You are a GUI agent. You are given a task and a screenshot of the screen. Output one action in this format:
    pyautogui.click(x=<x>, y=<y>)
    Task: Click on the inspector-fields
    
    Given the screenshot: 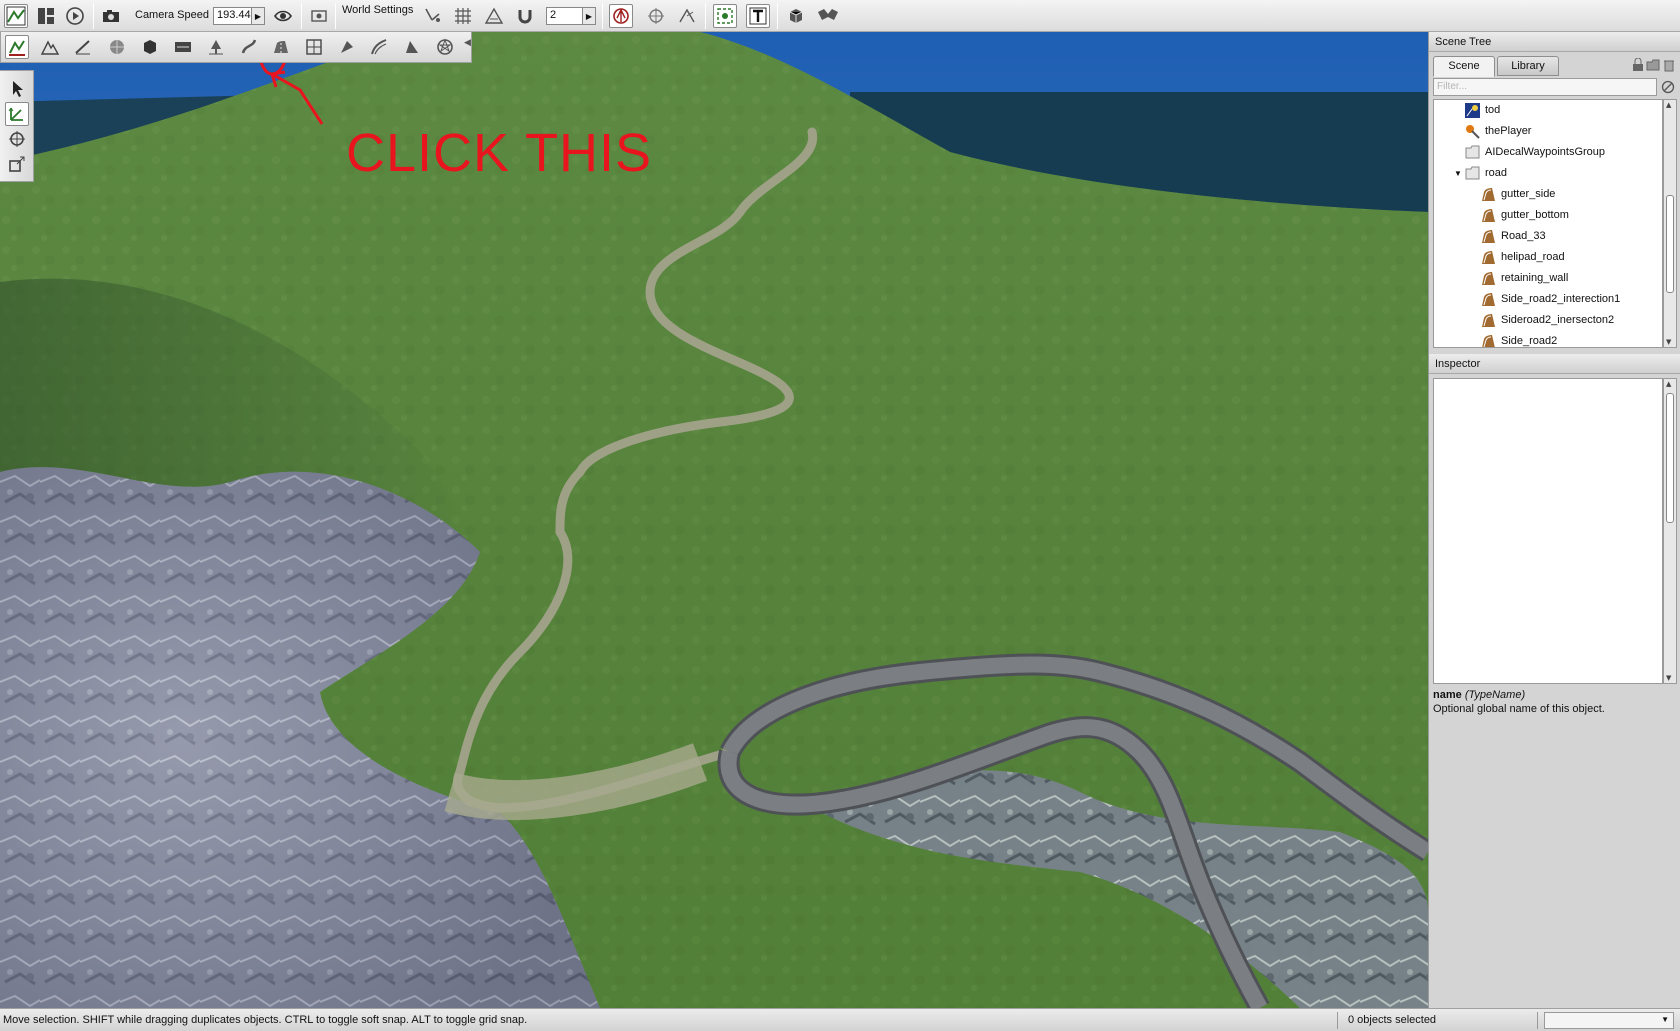 What is the action you would take?
    pyautogui.click(x=1548, y=531)
    